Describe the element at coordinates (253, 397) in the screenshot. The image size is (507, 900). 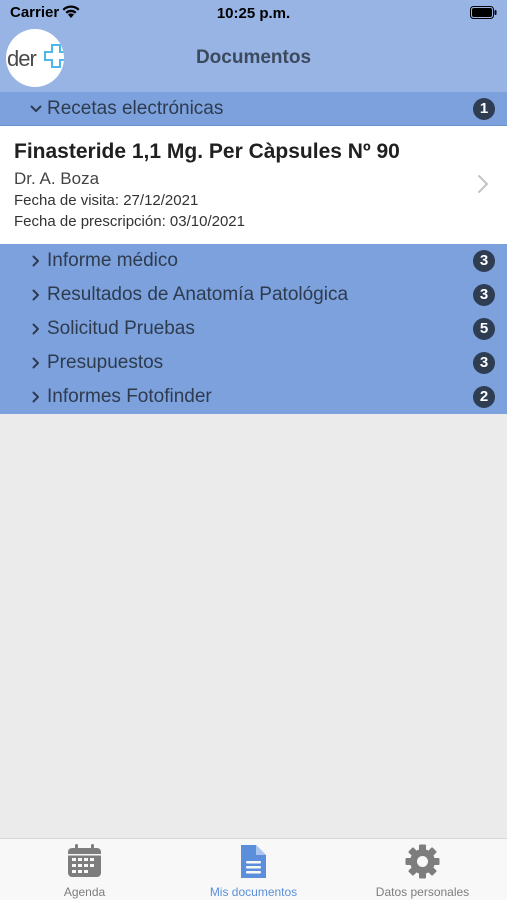
I see `section-informes-fotofinder: Informes Fotofinder 2` at that location.